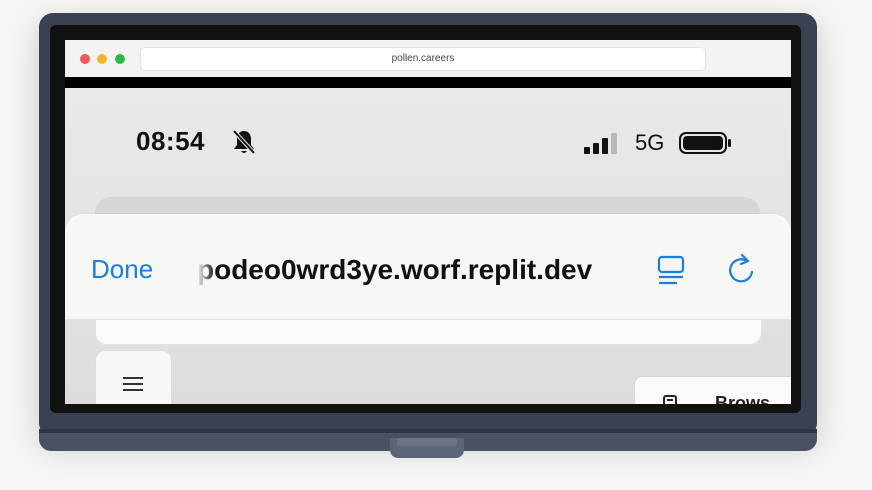 The width and height of the screenshot is (872, 490). Describe the element at coordinates (741, 269) in the screenshot. I see `reload-icon` at that location.